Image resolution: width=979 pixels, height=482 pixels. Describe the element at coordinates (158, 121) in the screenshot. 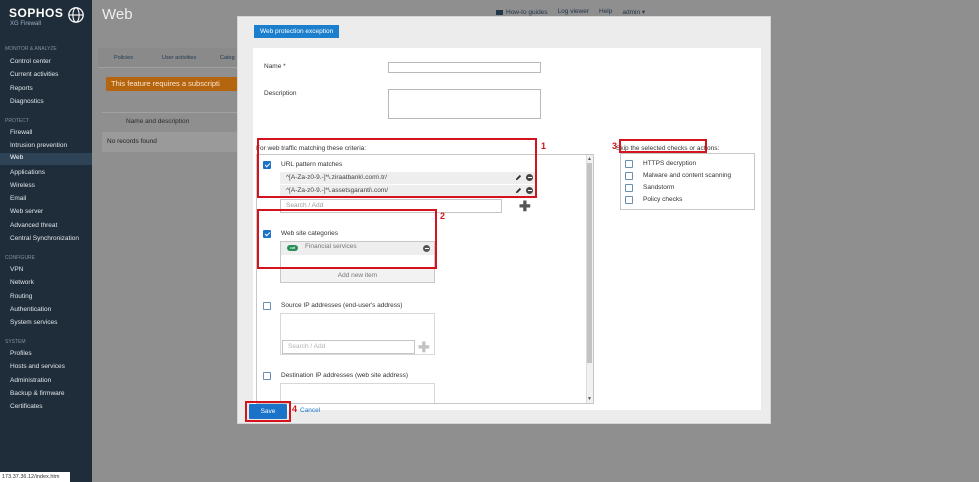

I see `table-header-name: Name and description` at that location.